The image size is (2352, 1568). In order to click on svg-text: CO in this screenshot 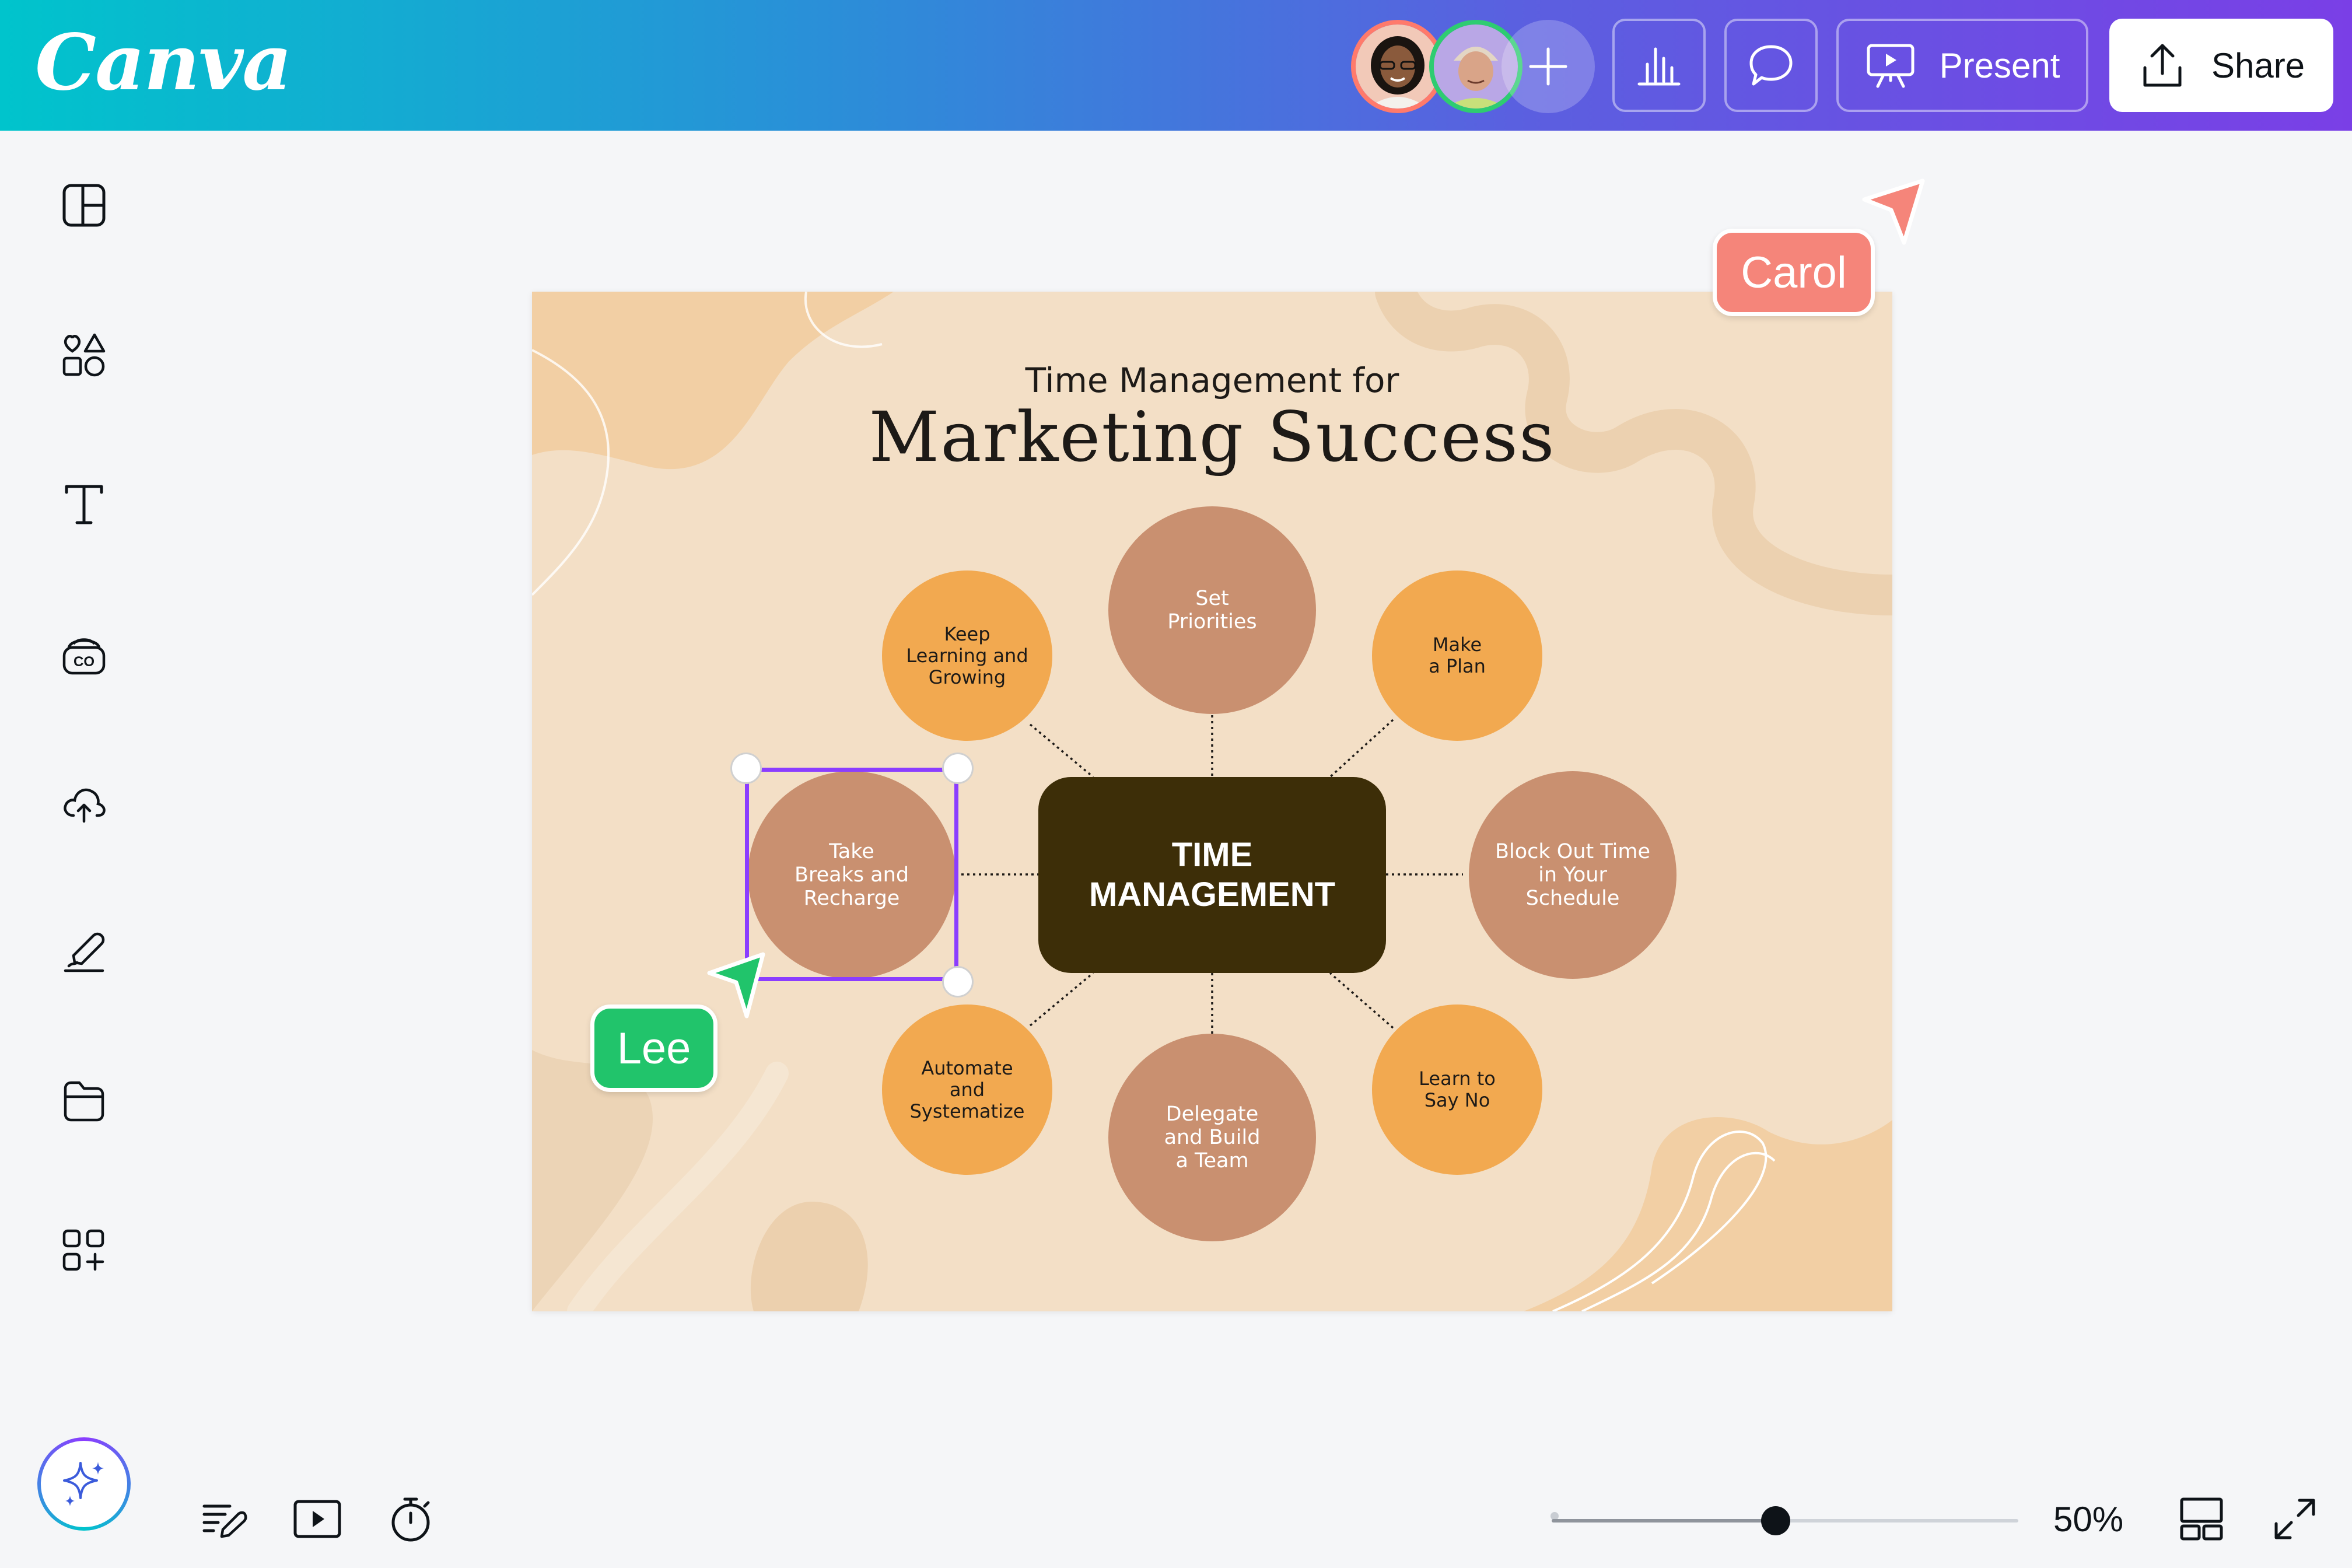, I will do `click(84, 662)`.